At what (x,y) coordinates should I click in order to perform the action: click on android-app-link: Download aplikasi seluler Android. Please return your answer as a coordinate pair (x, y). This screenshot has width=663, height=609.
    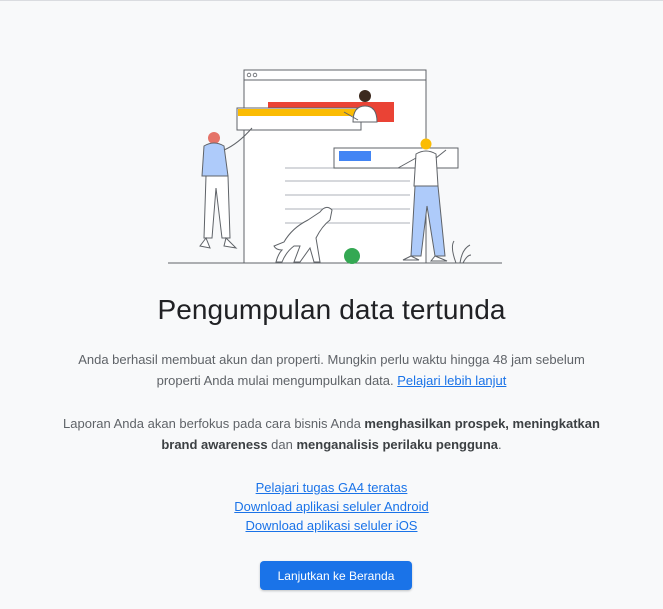
    Looking at the image, I should click on (331, 506).